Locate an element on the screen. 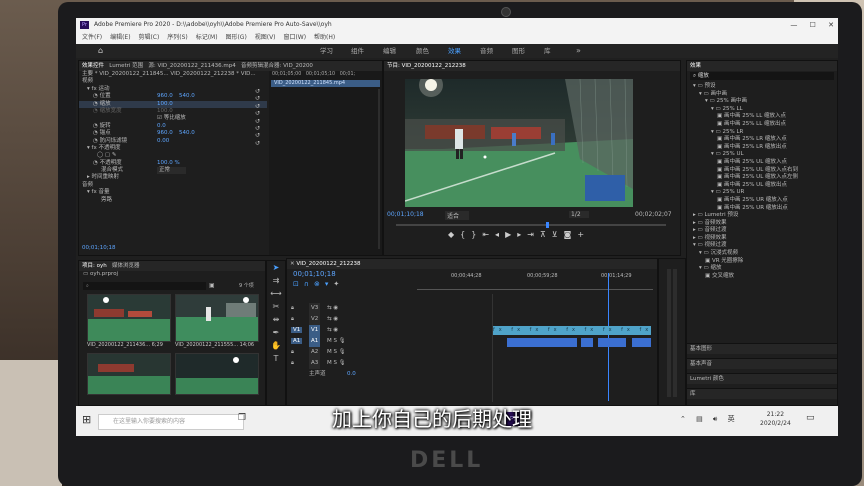 The width and height of the screenshot is (864, 486). tab-effect-controls: 效果控件 is located at coordinates (93, 66).